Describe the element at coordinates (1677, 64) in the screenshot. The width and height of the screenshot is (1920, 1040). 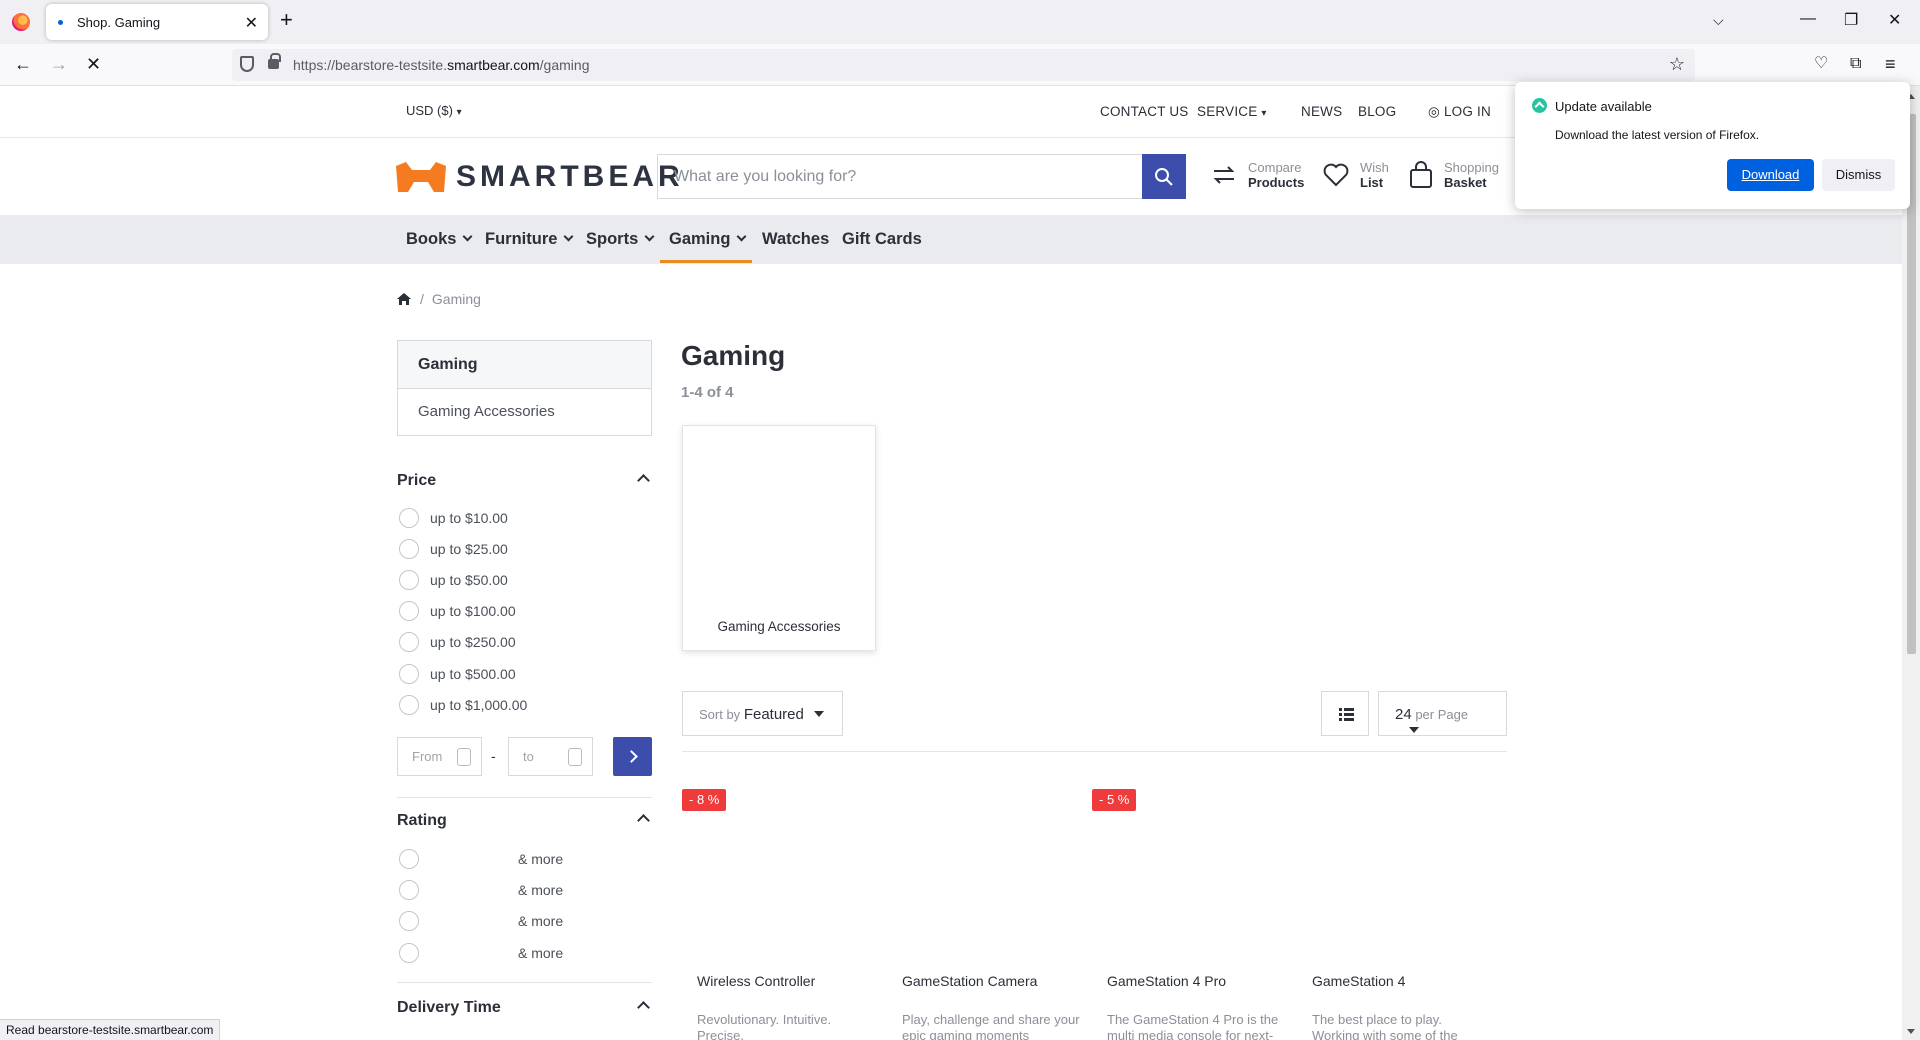
I see `bookmark-star-icon: ☆` at that location.